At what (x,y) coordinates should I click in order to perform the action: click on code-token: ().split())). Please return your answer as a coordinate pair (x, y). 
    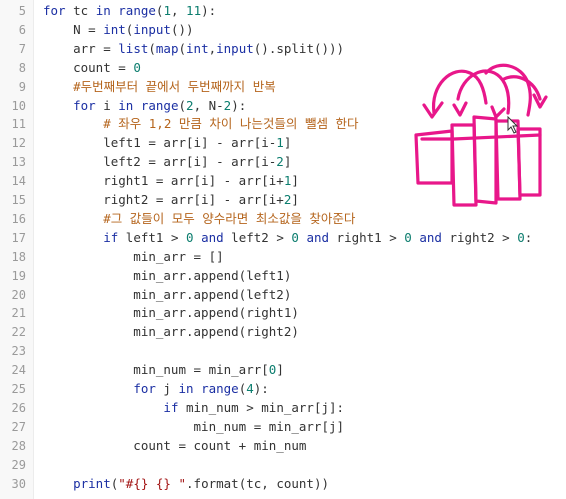
    Looking at the image, I should click on (299, 48).